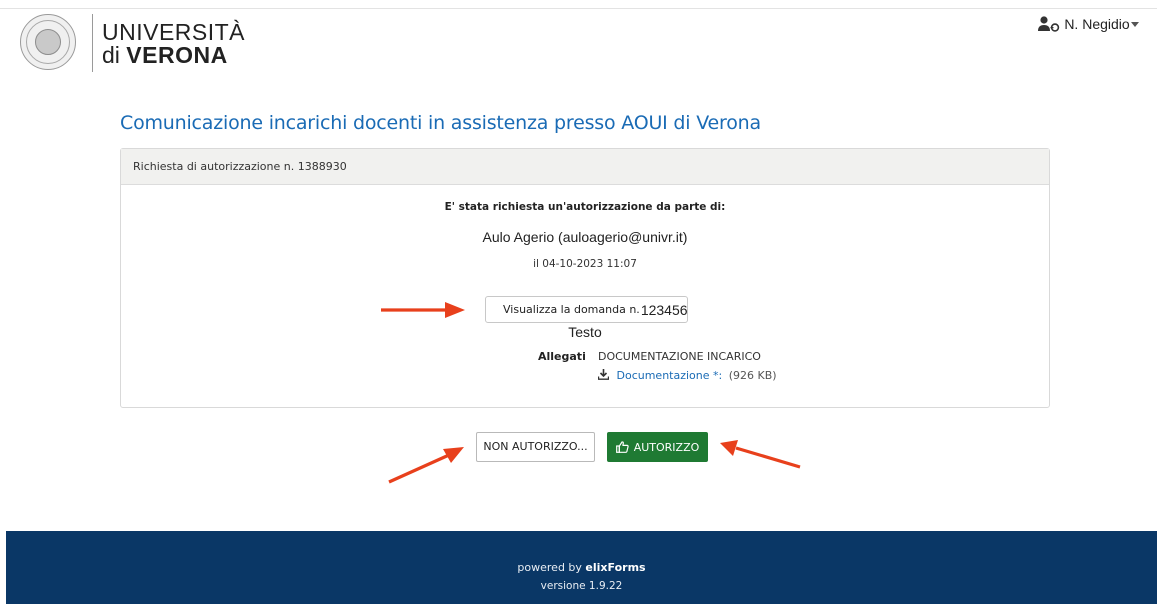 The image size is (1157, 604). Describe the element at coordinates (585, 237) in the screenshot. I see `requester-name-email: Aulo Agerio (auloagerio@univr.it)` at that location.